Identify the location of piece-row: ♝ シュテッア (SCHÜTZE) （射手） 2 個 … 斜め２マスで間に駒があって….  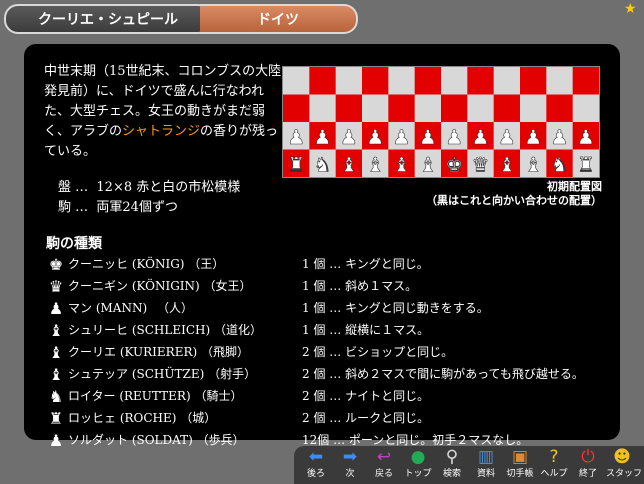
(326, 374).